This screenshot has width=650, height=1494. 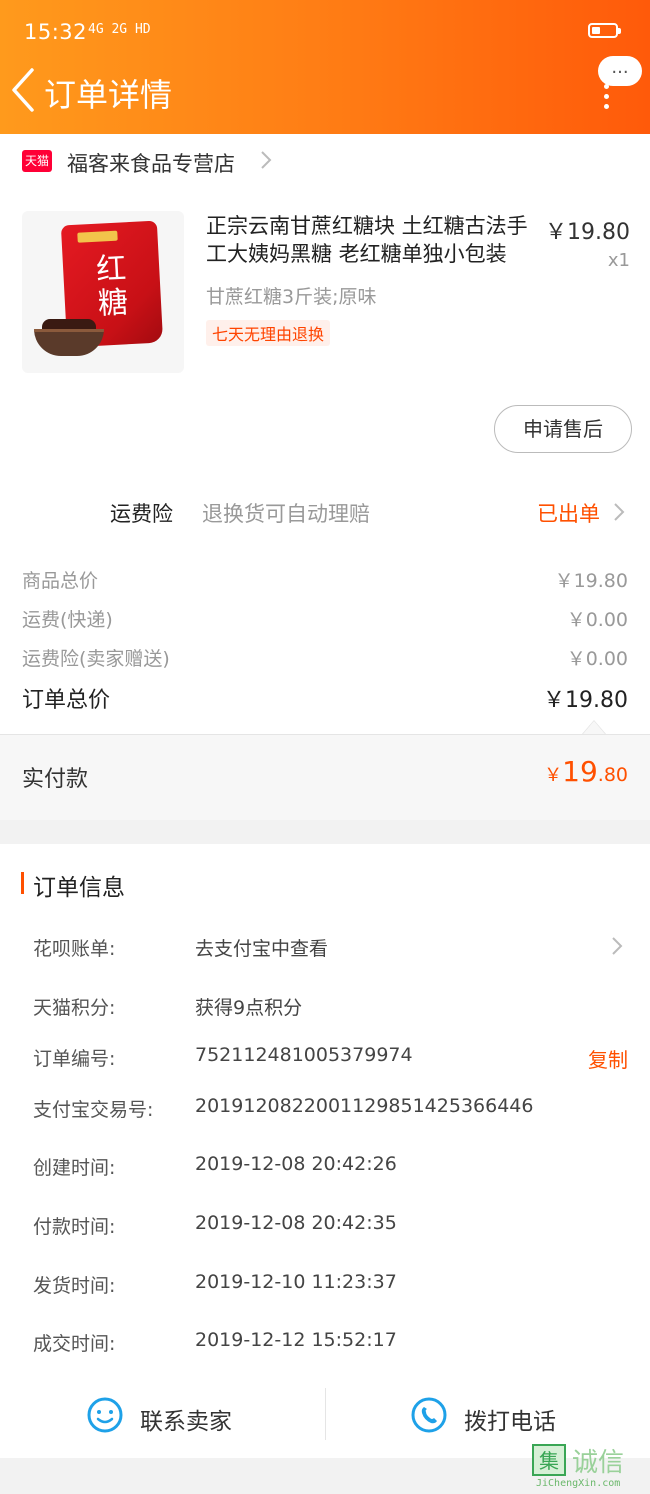 What do you see at coordinates (429, 1415) in the screenshot?
I see `phone-icon` at bounding box center [429, 1415].